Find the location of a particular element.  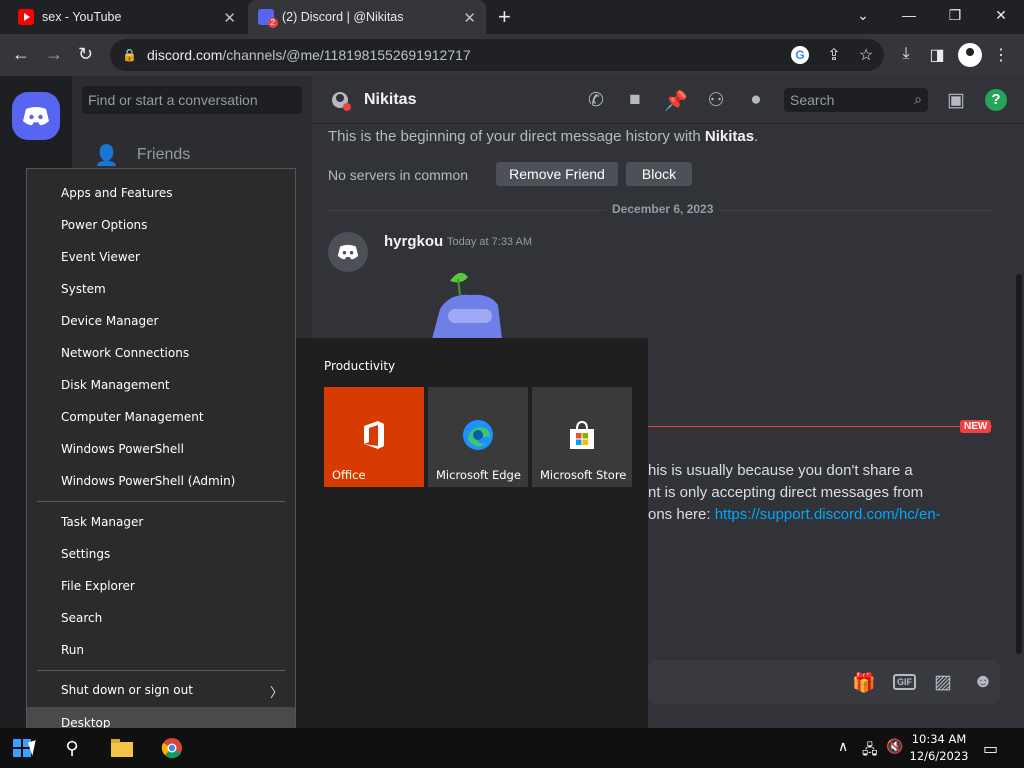

user-profile-icon: ● is located at coordinates (756, 100).